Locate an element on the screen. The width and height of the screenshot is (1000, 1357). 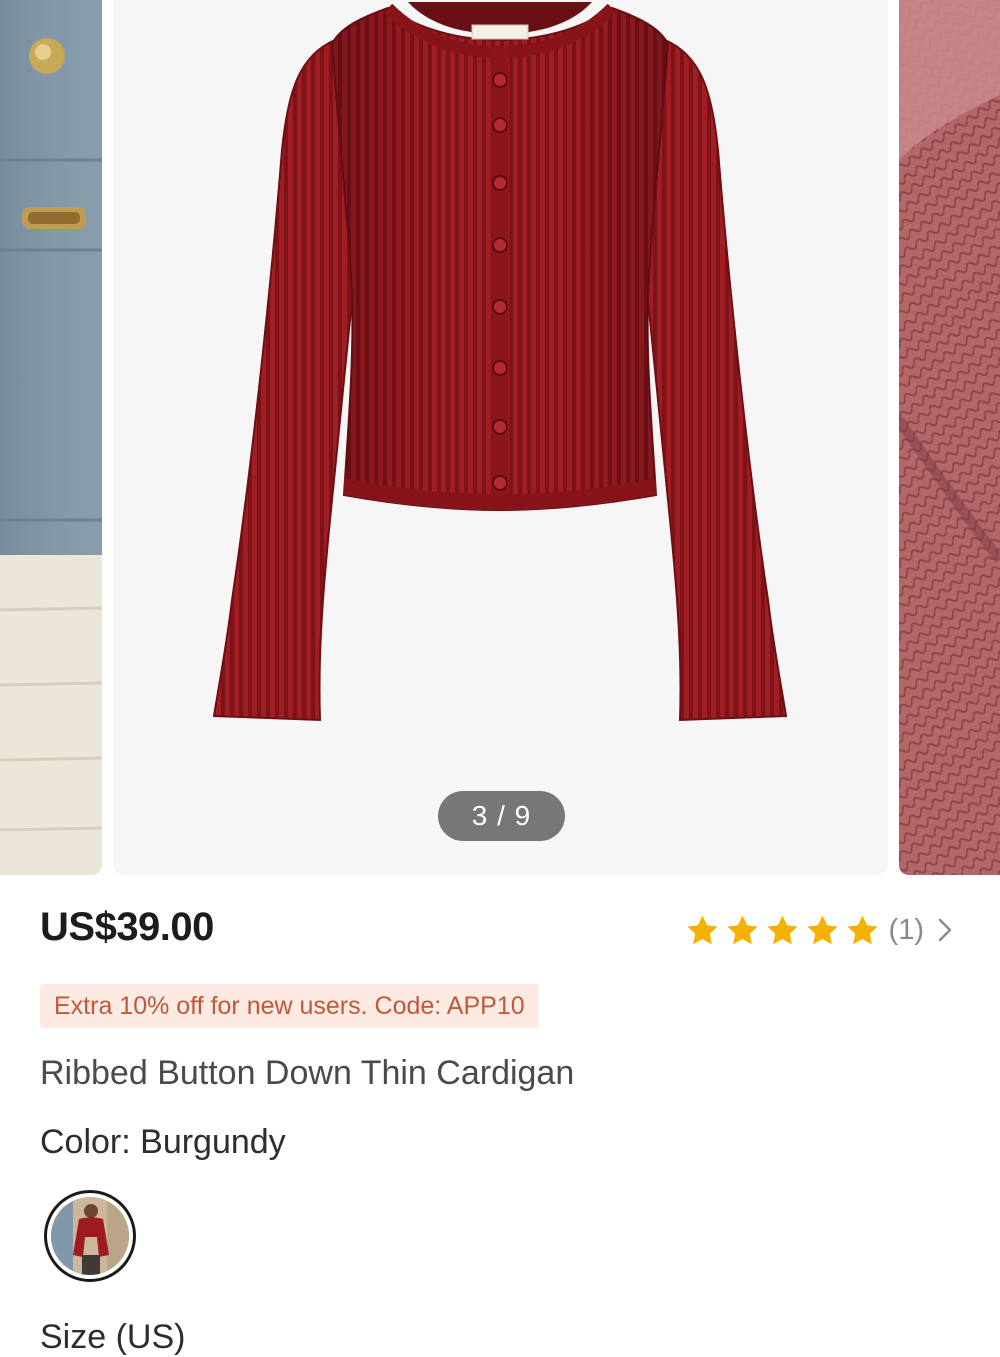
promo-banner: Extra 10% off for new users. Code: APP10 is located at coordinates (289, 1006).